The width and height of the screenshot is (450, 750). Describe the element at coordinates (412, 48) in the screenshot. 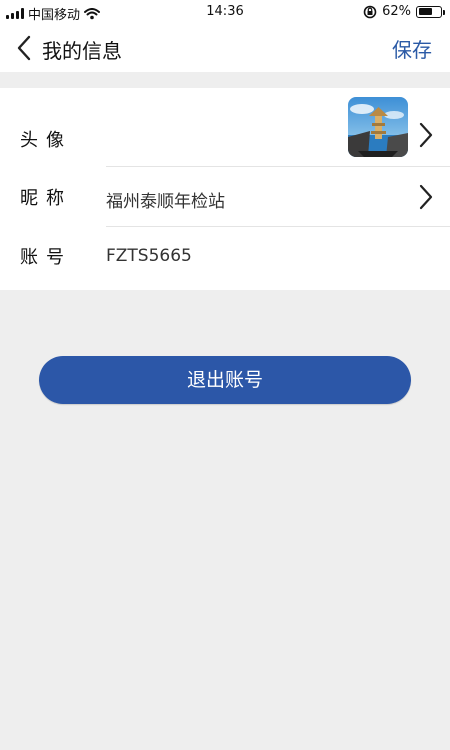

I see `save-button: 保存` at that location.